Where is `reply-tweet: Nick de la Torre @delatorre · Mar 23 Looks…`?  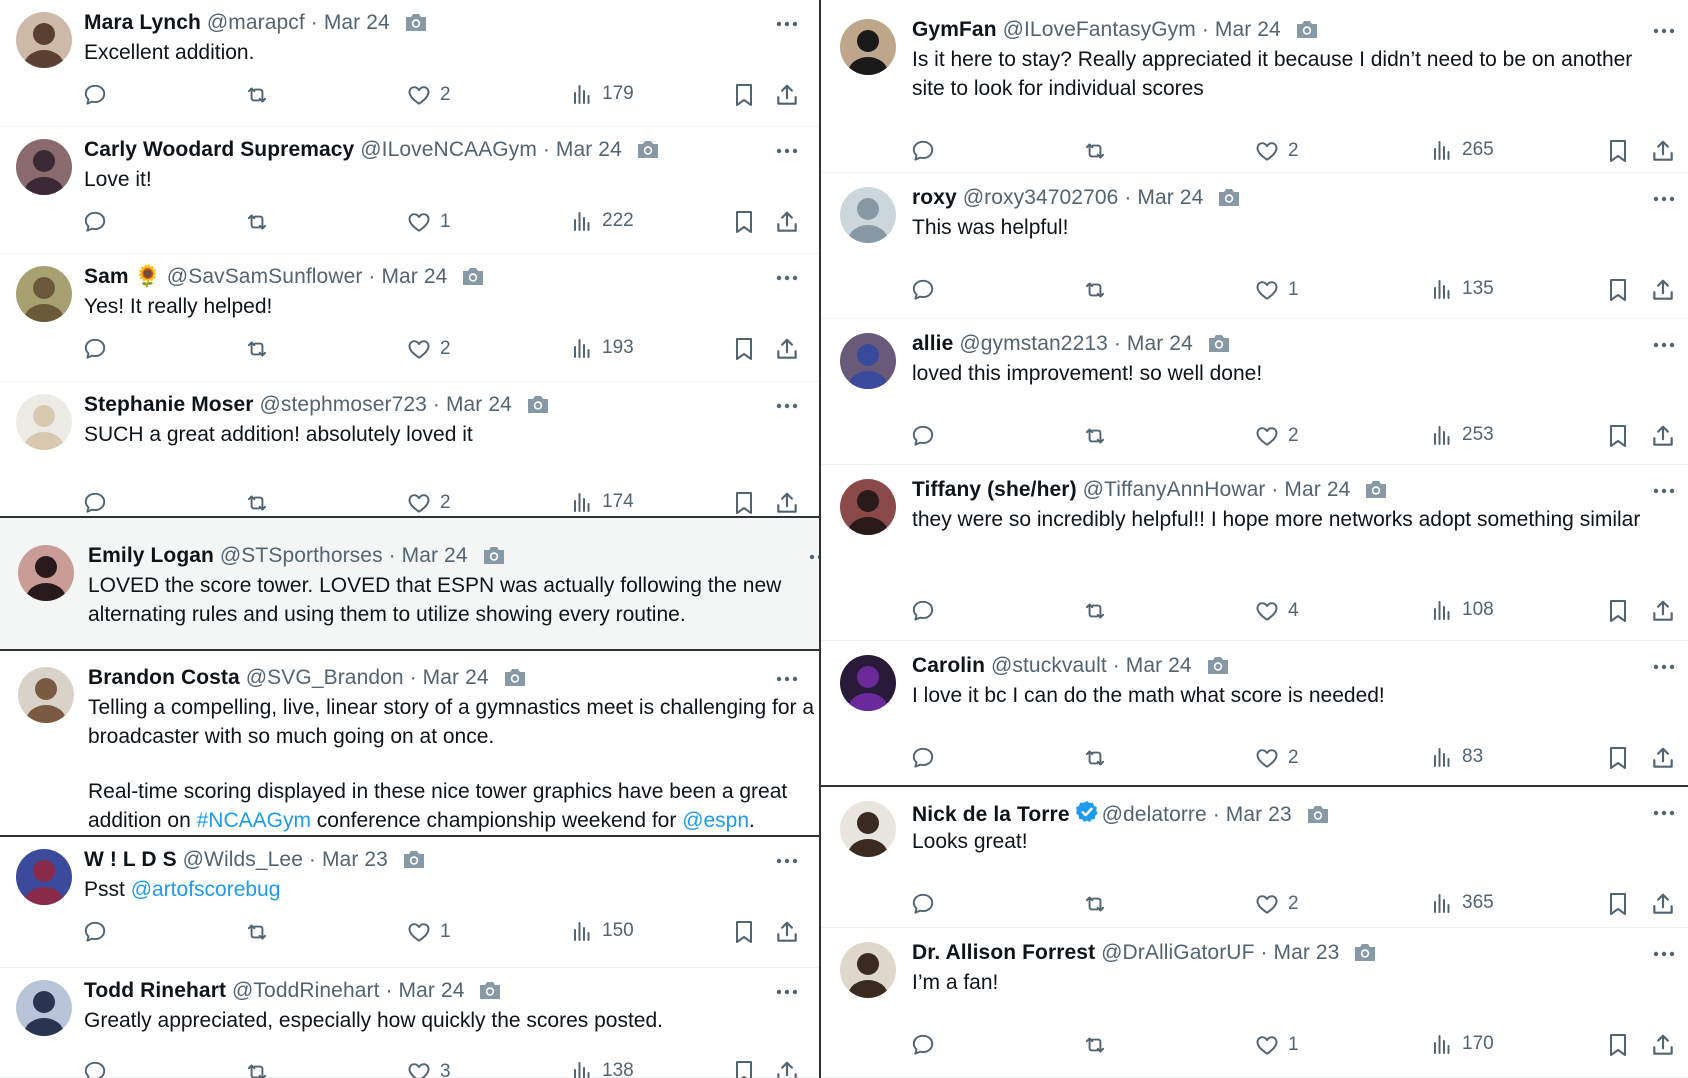 reply-tweet: Nick de la Torre @delatorre · Mar 23 Looks… is located at coordinates (1254, 857).